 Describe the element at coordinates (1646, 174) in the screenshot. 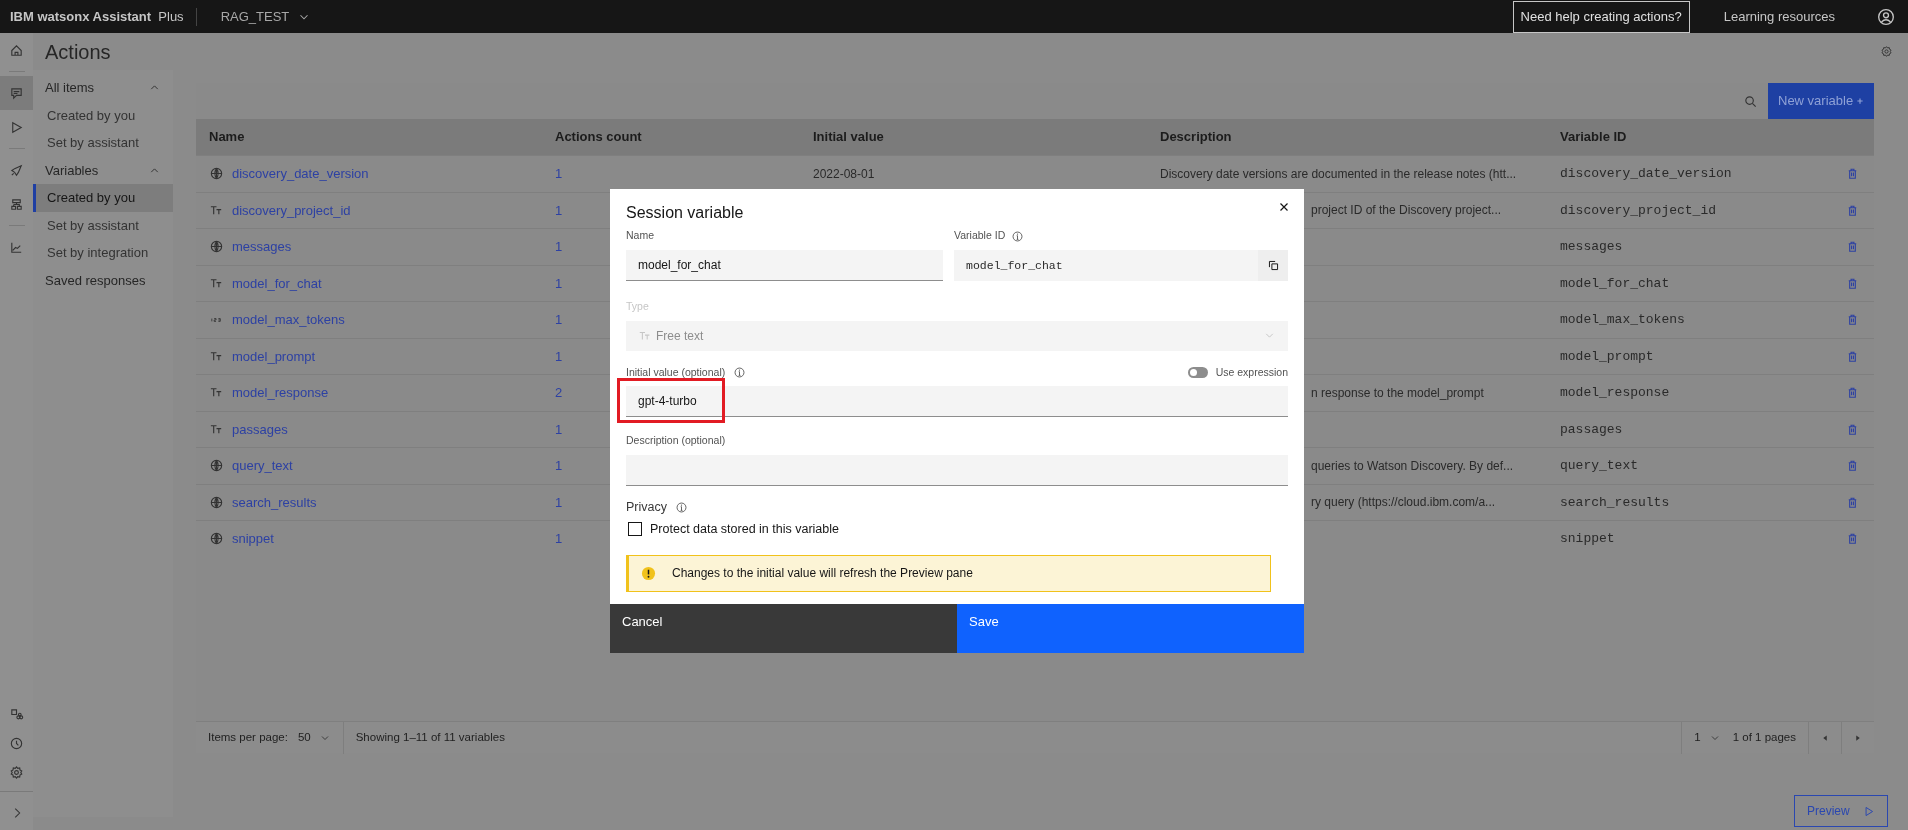

I see `variable-id: discovery_date_version` at that location.